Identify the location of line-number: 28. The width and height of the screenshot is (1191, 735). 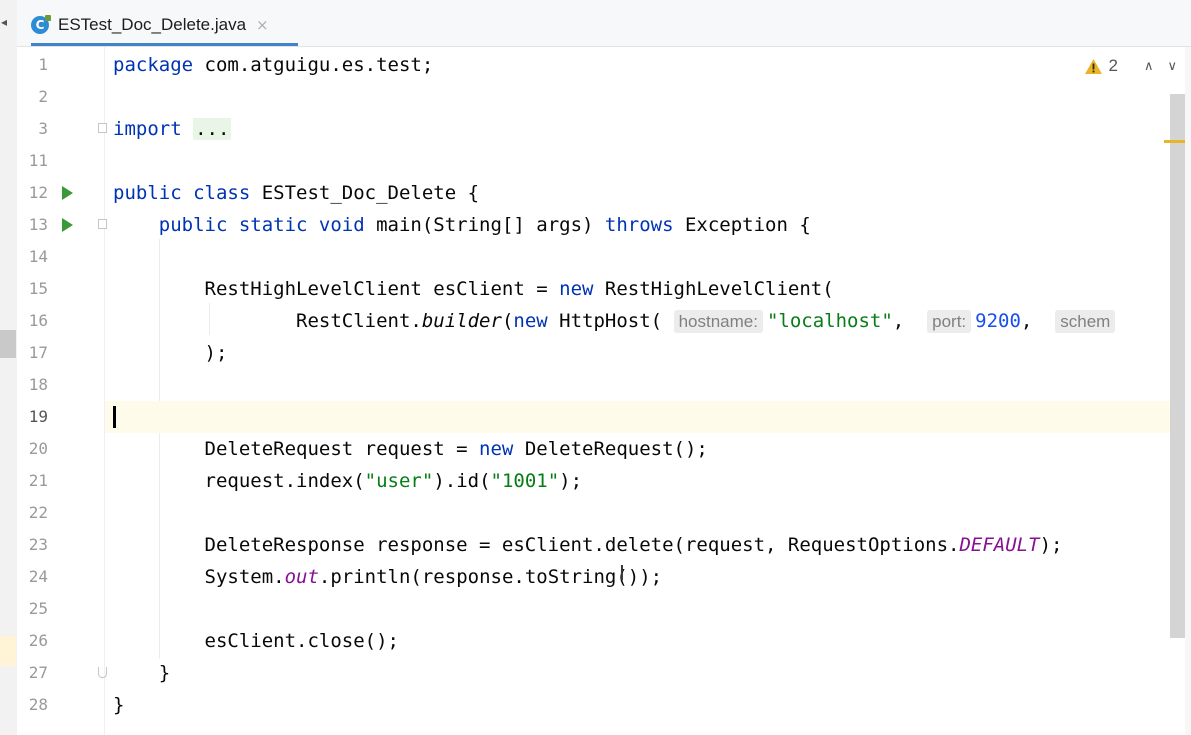
(38, 704).